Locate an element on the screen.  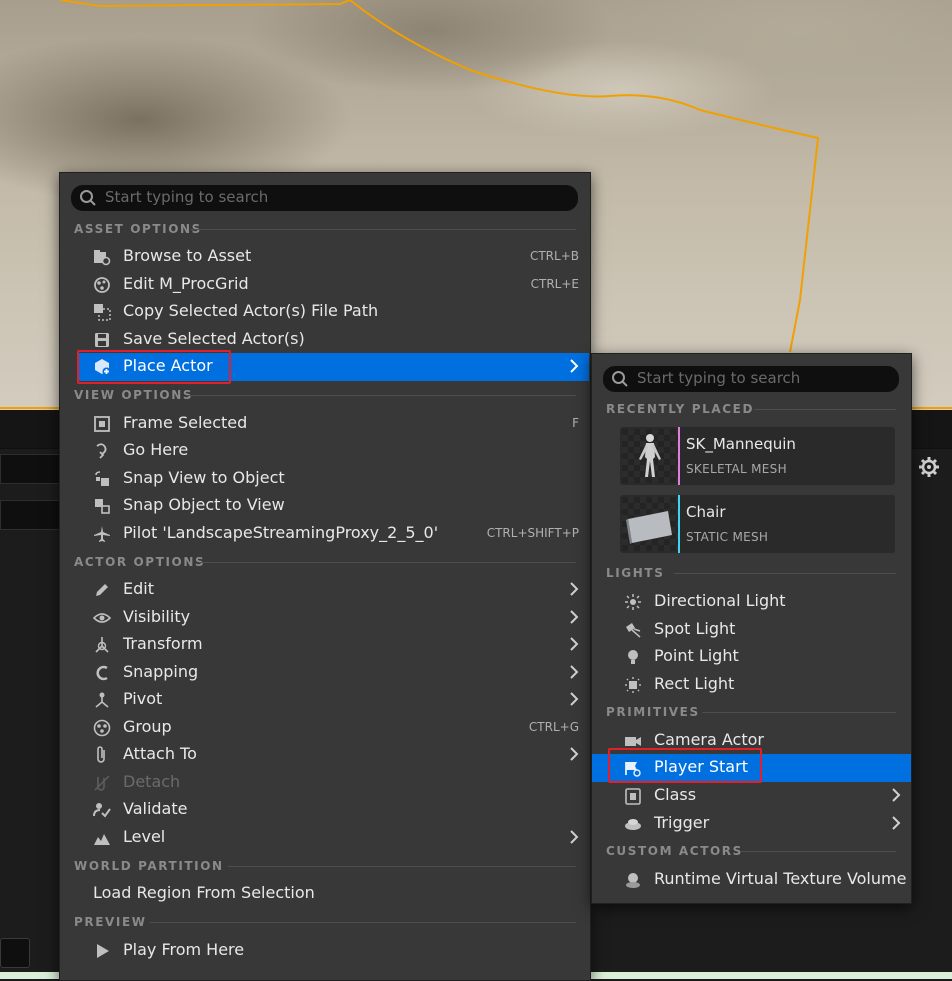
menu-item-snap-object-to-view: Snap Object to View is located at coordinates (333, 505).